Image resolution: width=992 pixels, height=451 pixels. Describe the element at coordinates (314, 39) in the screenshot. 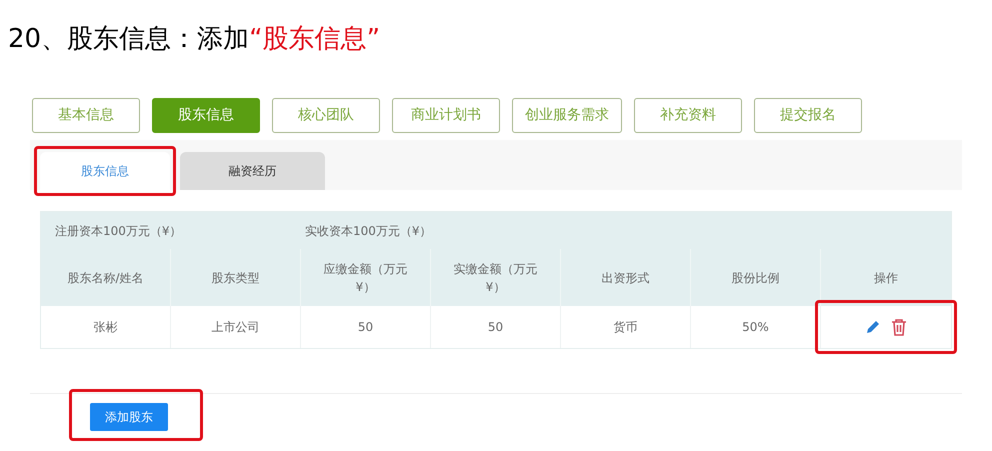

I see `heading-emphasis: “股东信息”` at that location.